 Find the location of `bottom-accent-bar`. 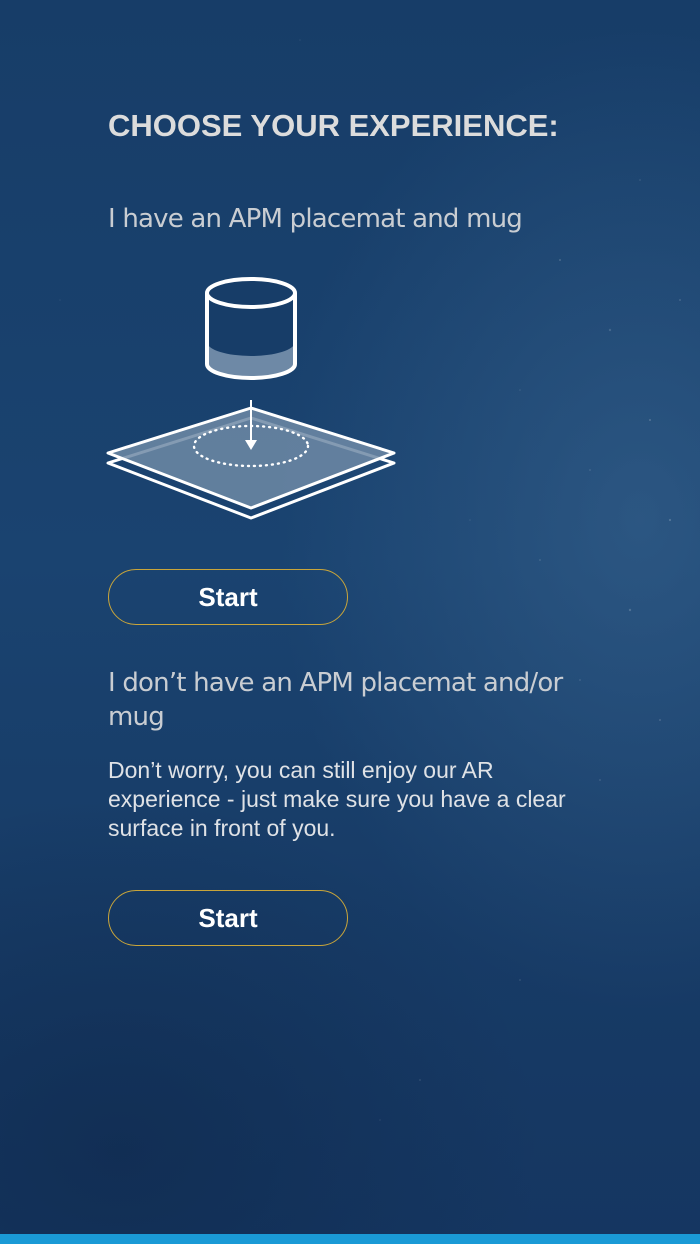

bottom-accent-bar is located at coordinates (350, 1239).